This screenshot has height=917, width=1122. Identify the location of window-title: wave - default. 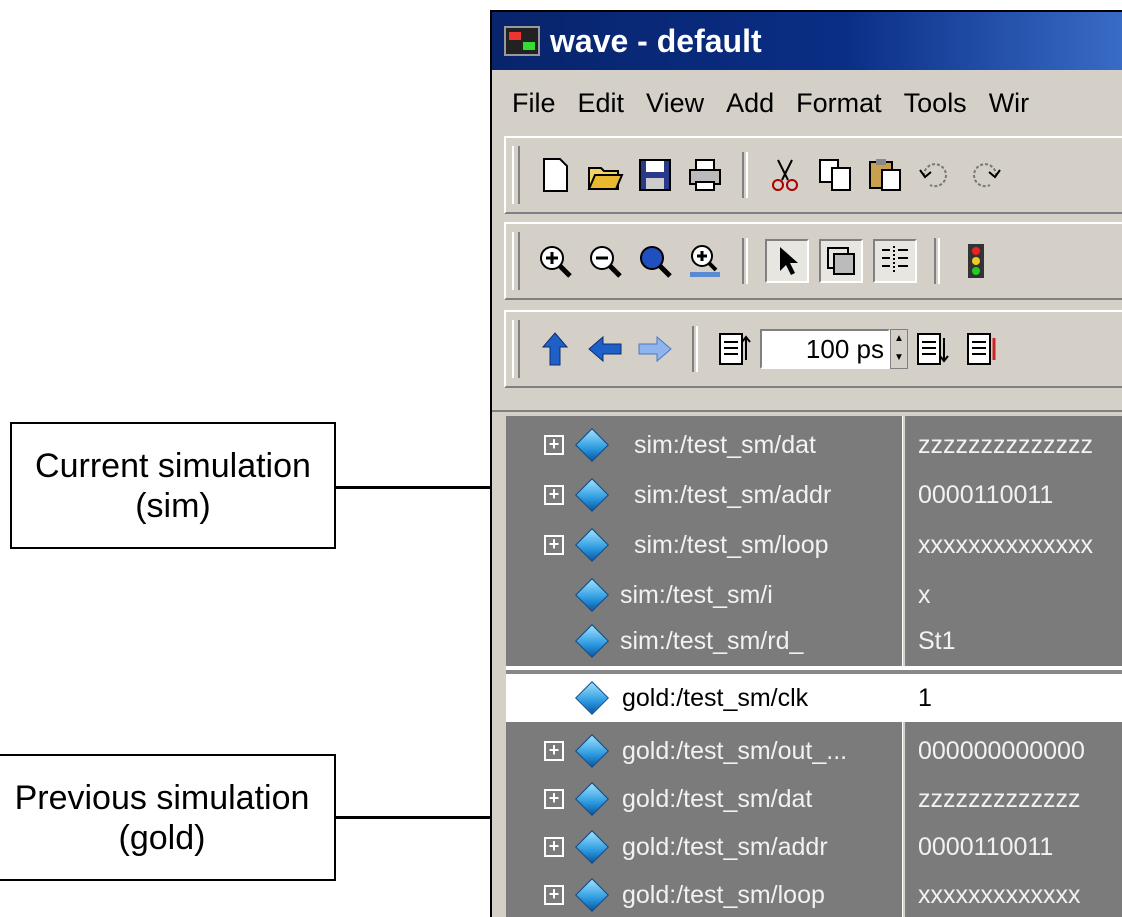
(656, 40).